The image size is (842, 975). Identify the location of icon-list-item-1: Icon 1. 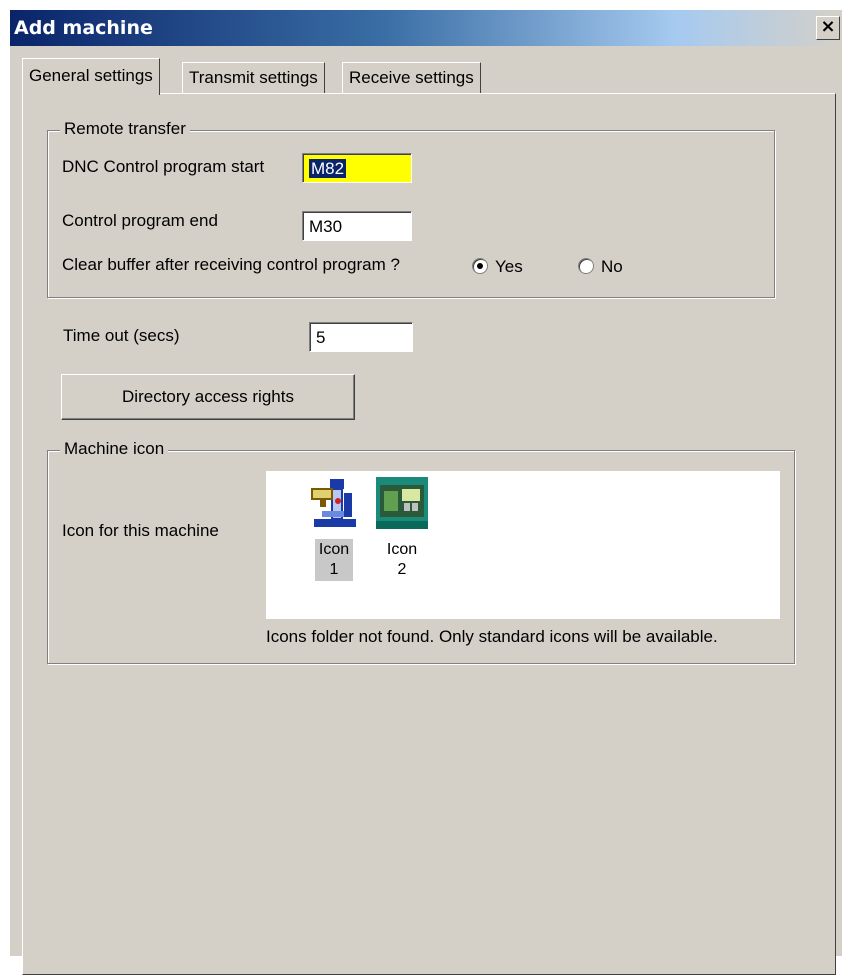
(334, 528).